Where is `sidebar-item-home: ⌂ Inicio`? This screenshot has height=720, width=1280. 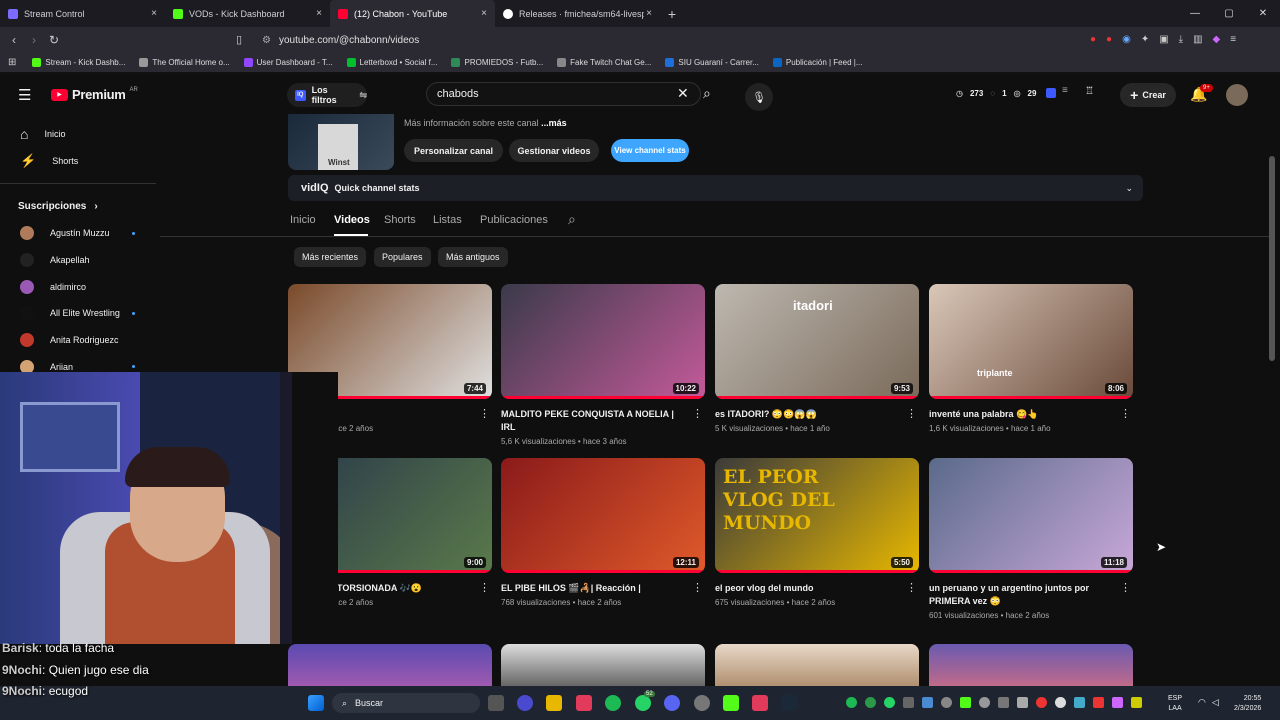
sidebar-item-home: ⌂ Inicio is located at coordinates (80, 133).